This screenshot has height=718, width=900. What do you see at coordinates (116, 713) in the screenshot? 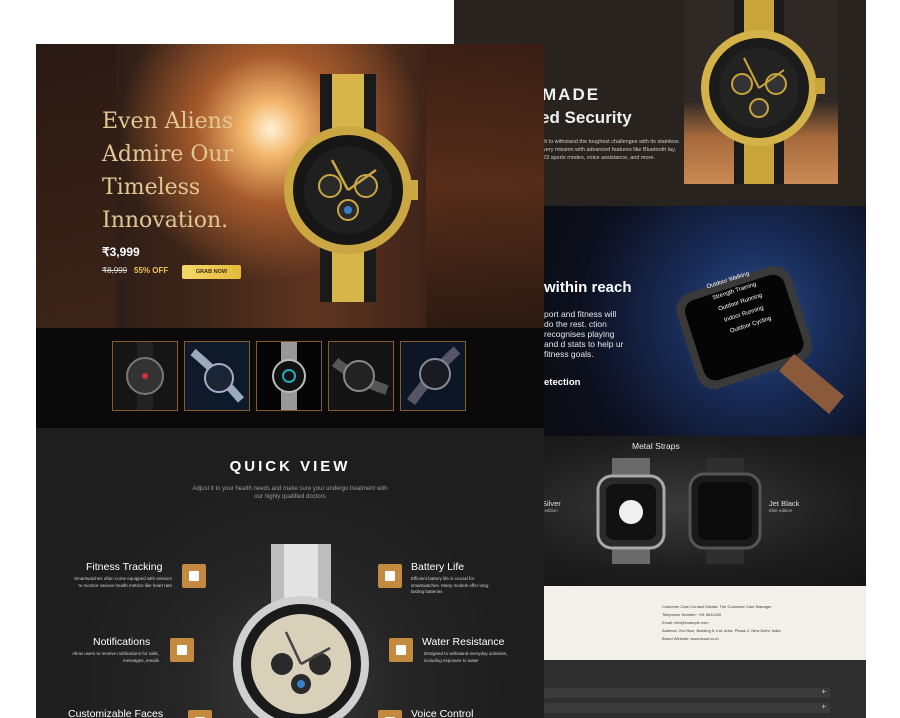
I see `feature-title-faces: Customizable Faces` at bounding box center [116, 713].